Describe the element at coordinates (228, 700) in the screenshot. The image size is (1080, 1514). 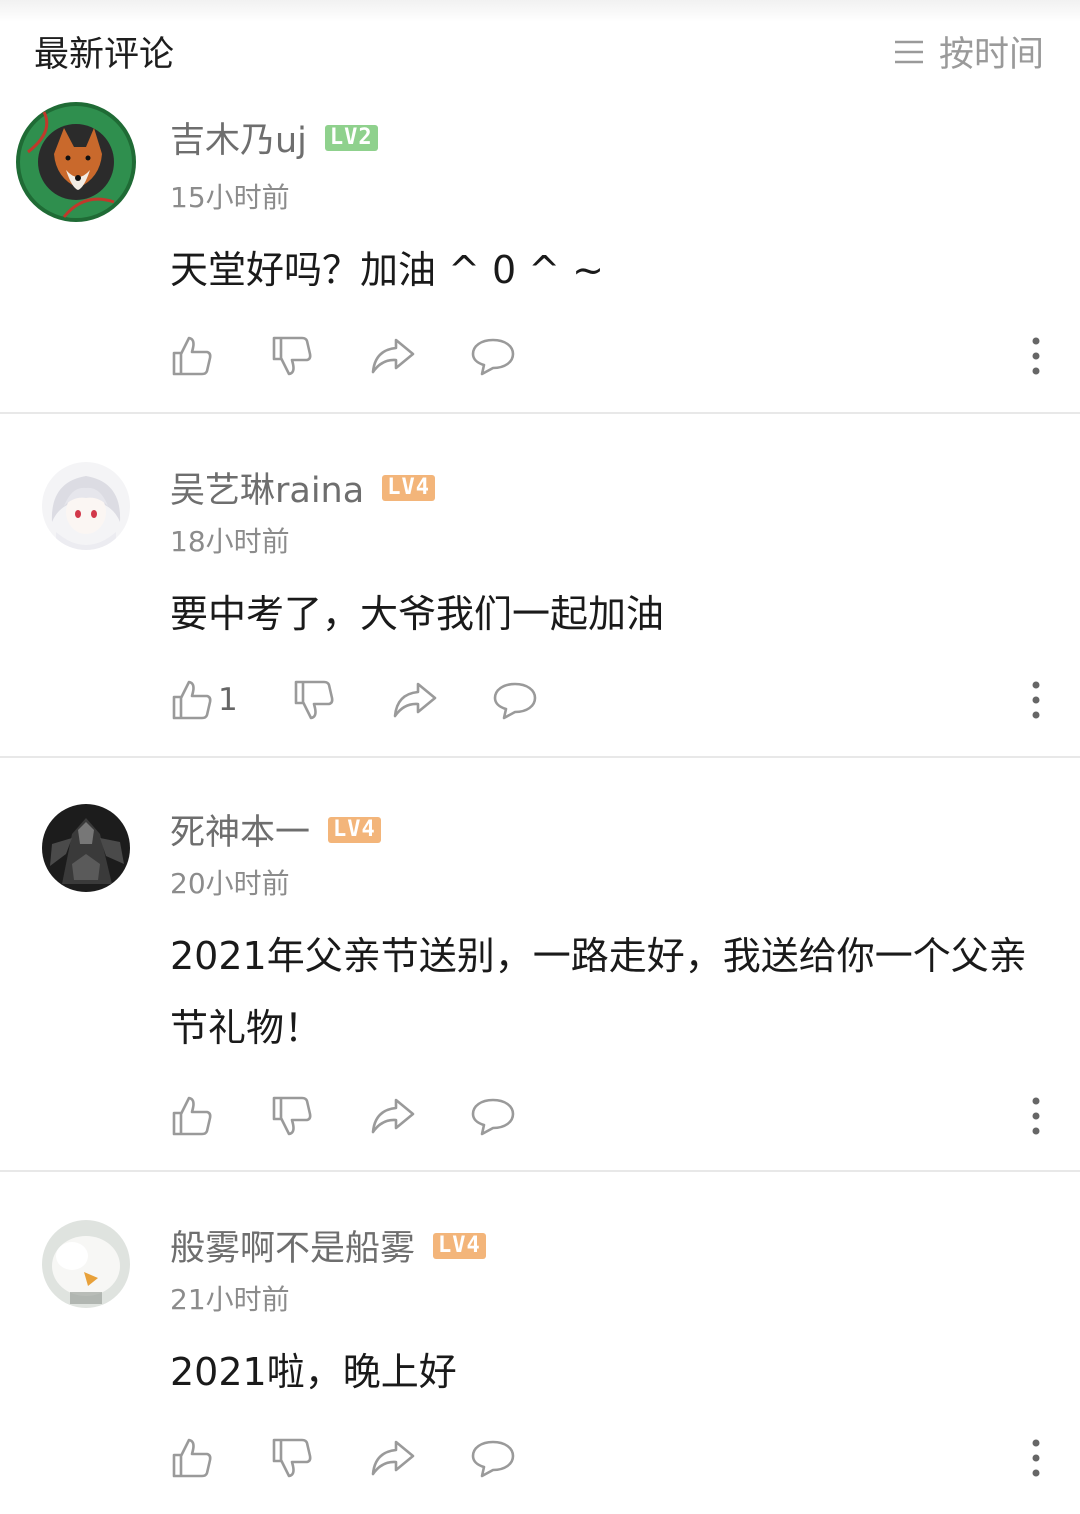
I see `like-count: 1` at that location.